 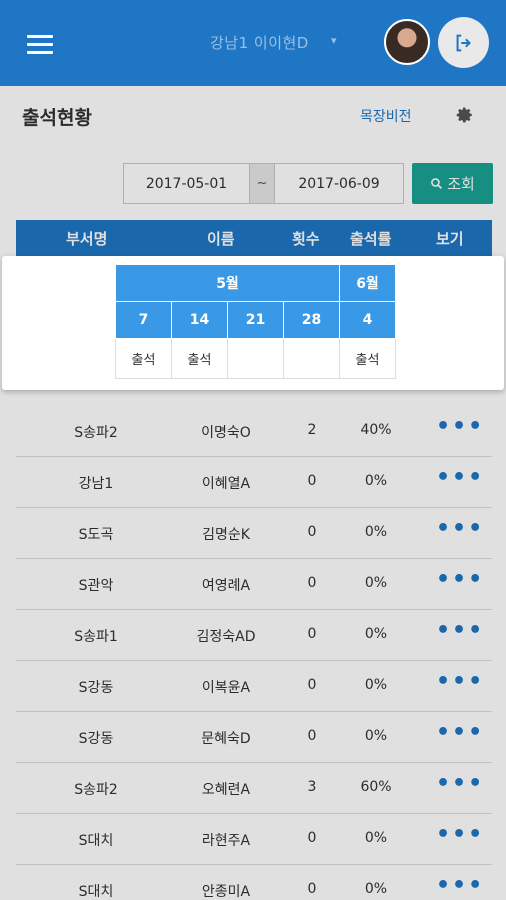 I want to click on attendance-calendar: 5월 6월 7 14 21 28 4 출석 출석 출석, so click(x=255, y=321).